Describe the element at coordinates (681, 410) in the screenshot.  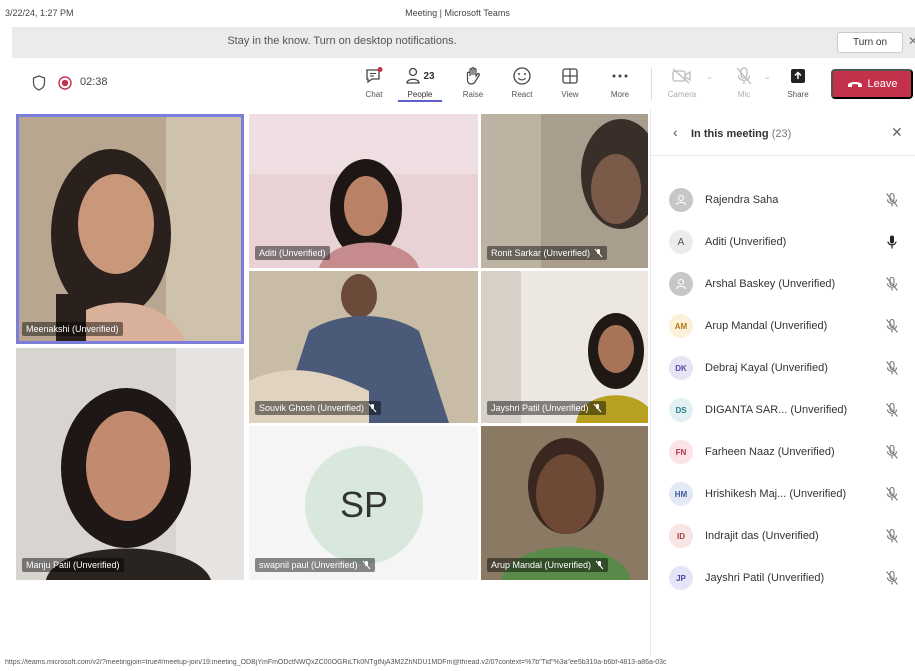
I see `avatar: DS` at that location.